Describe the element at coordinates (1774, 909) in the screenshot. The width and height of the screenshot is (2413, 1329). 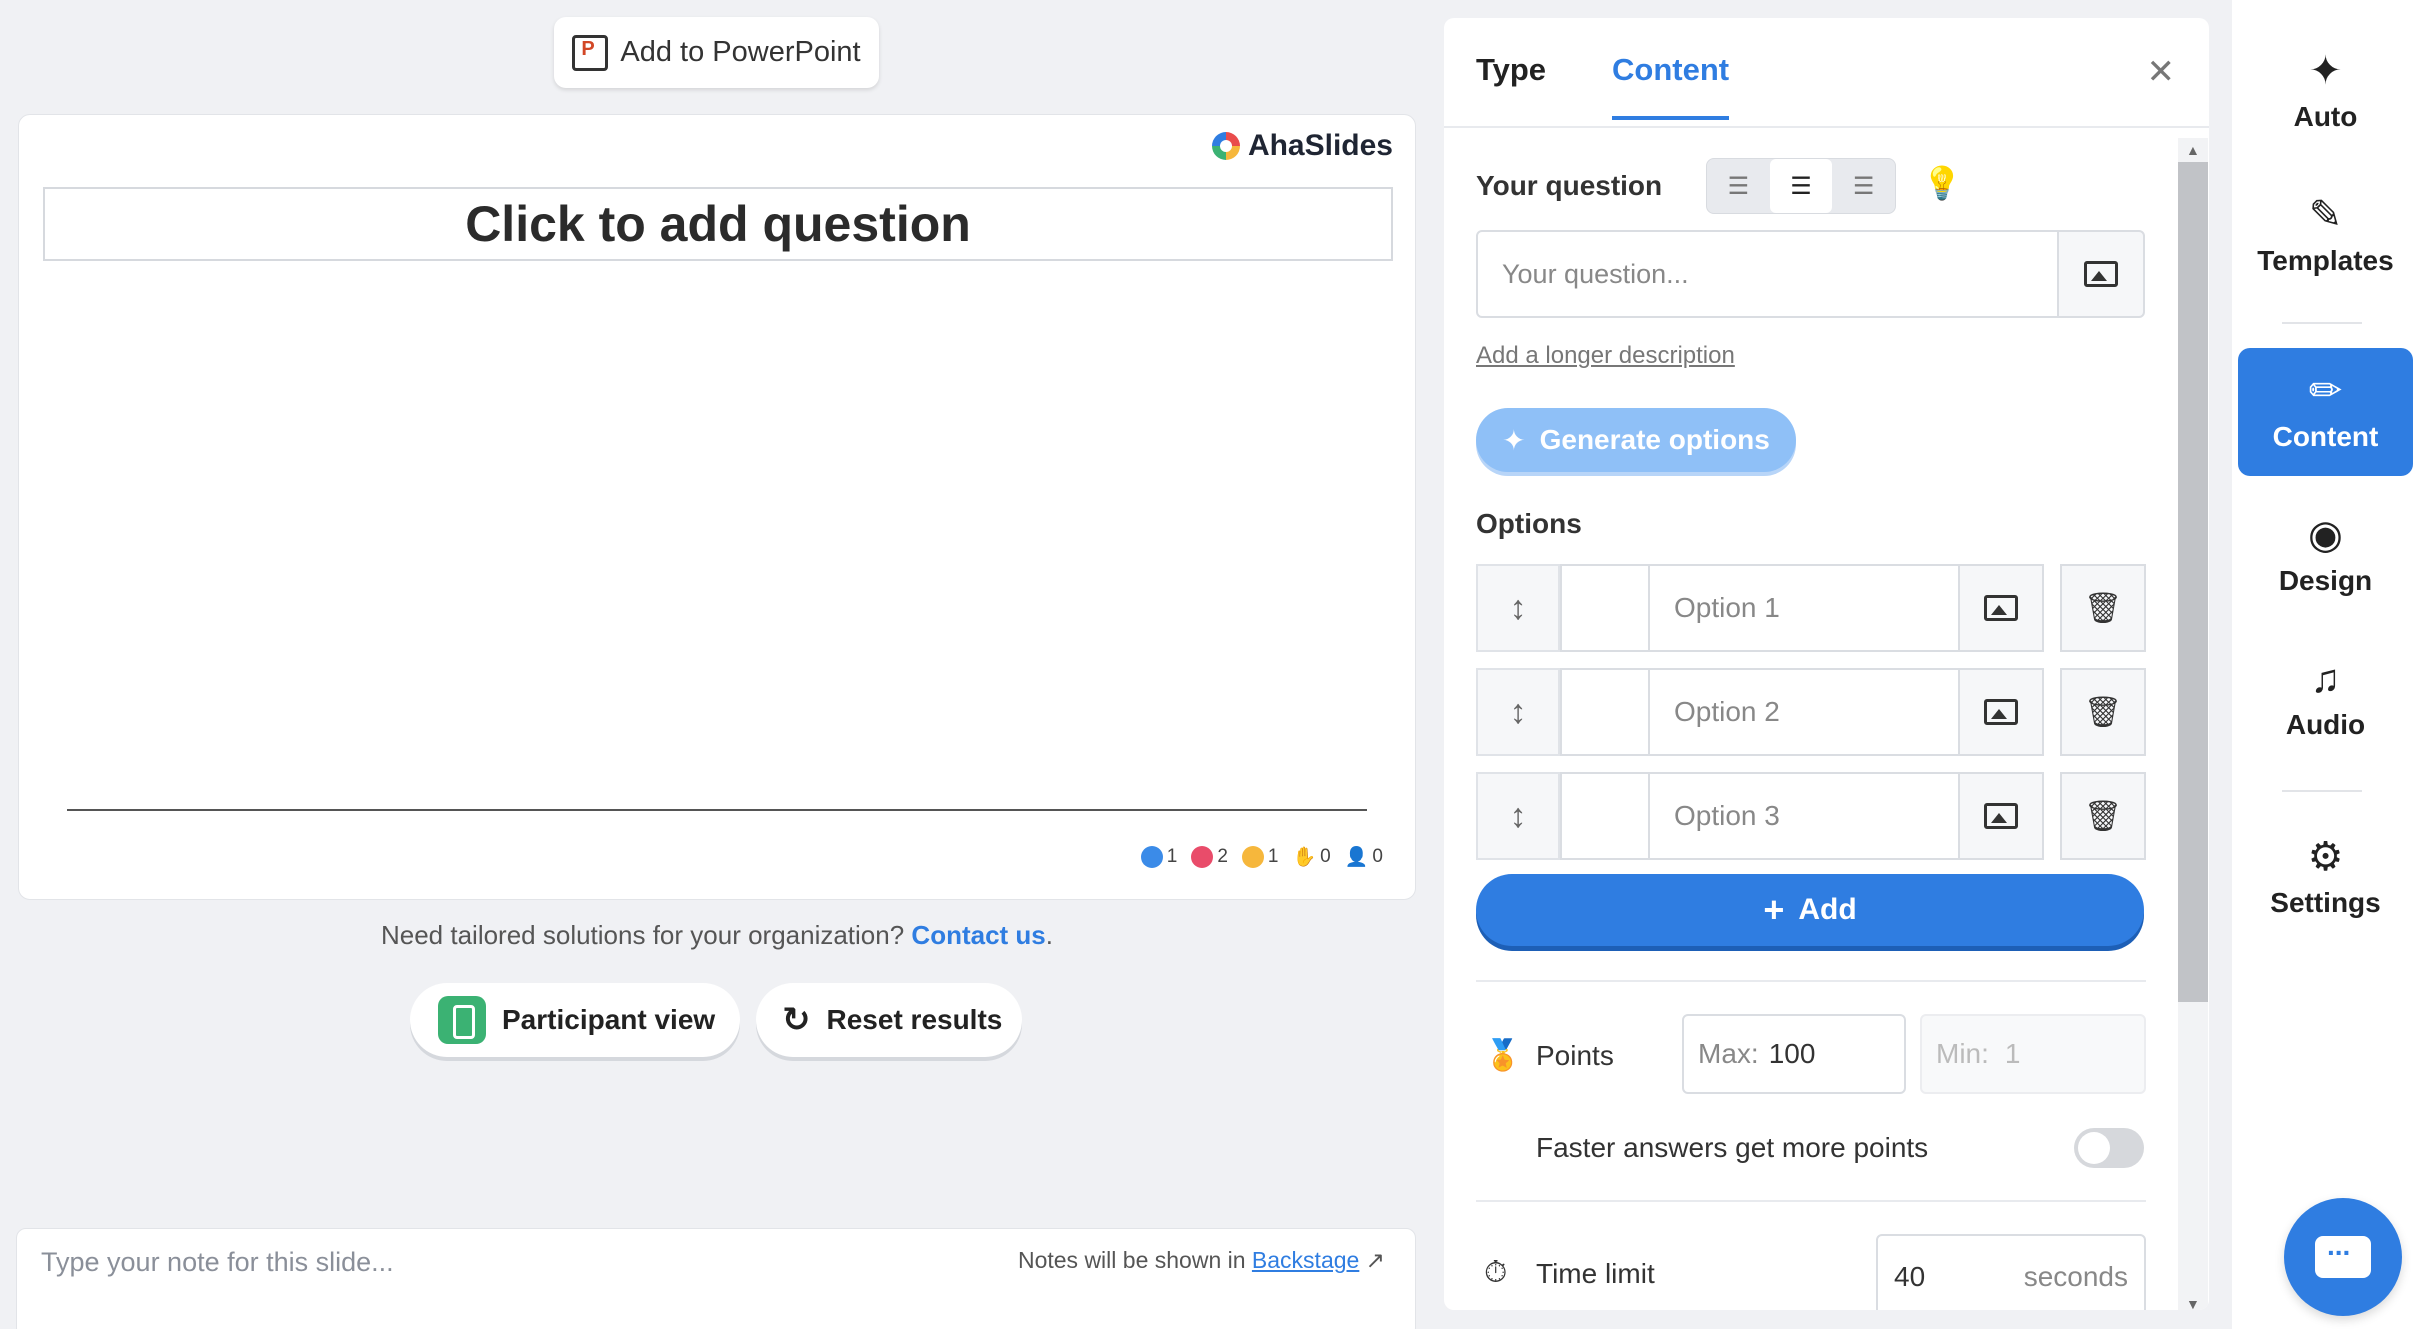
I see `plus-icon: +` at that location.